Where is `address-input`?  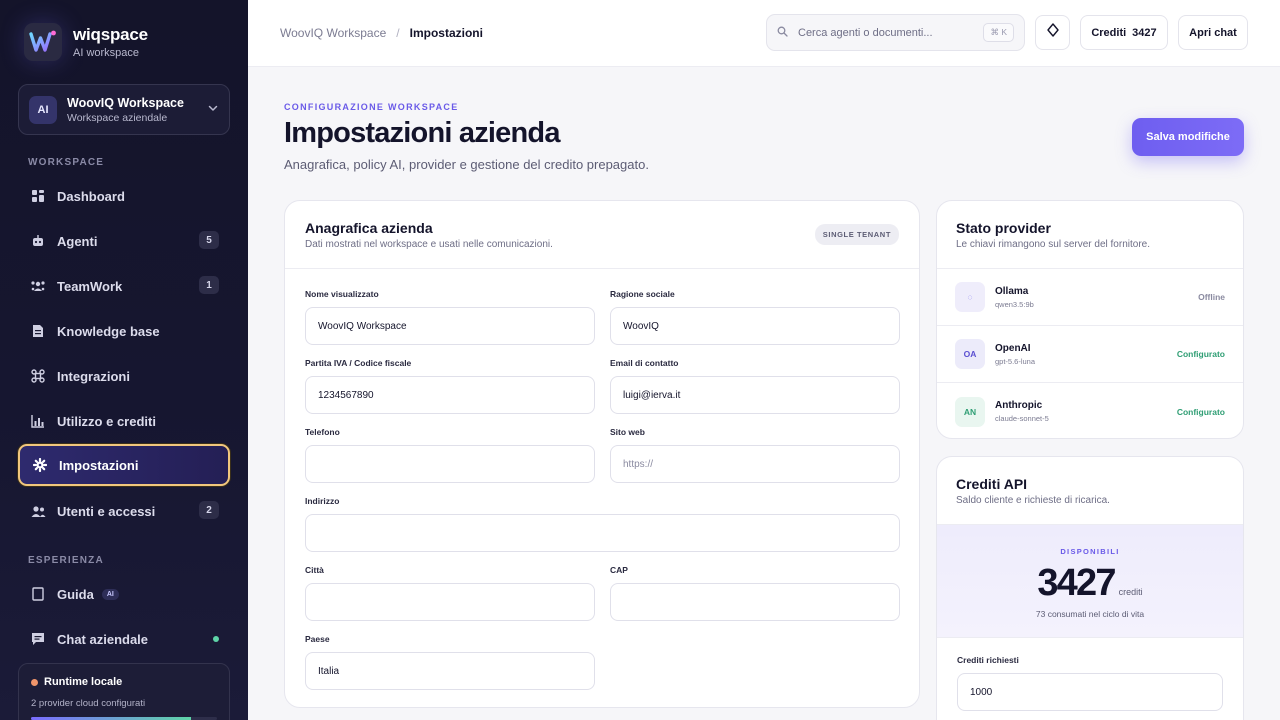
address-input is located at coordinates (602, 533).